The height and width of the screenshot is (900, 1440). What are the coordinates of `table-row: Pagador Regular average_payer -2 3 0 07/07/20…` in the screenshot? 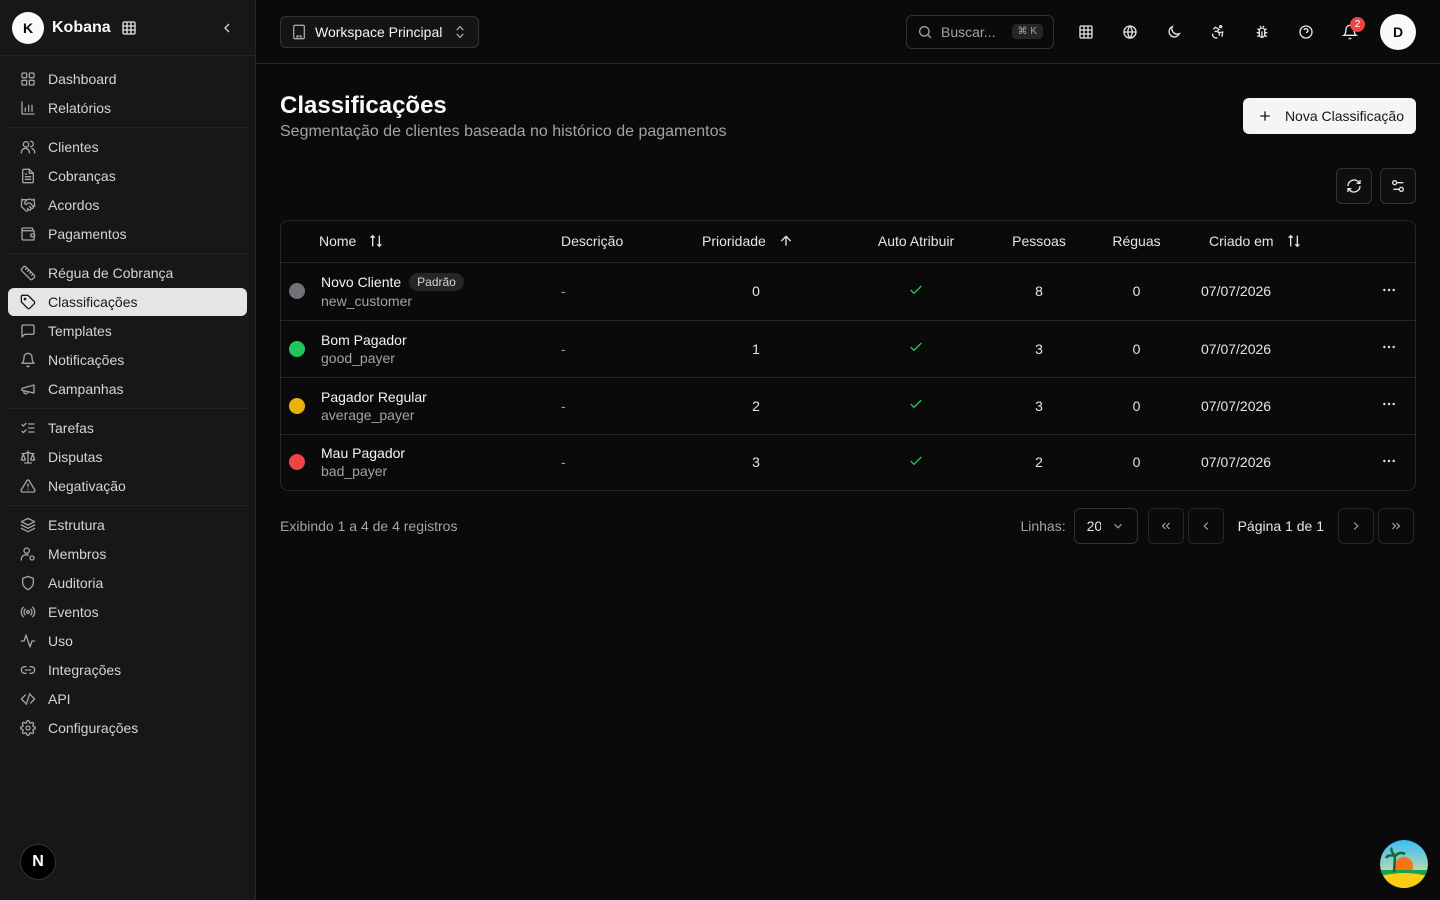 It's located at (848, 405).